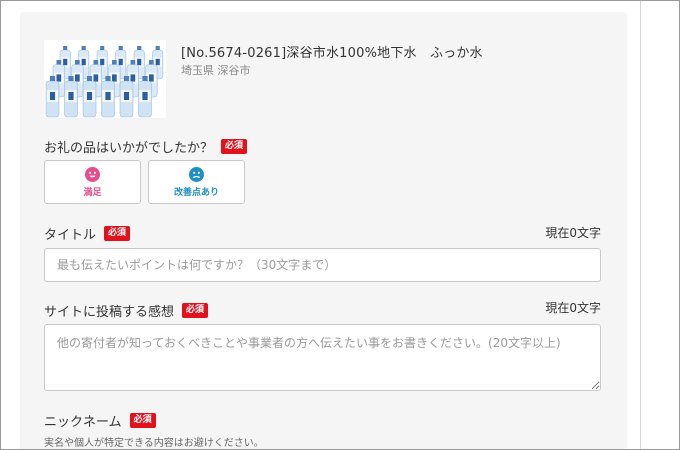  I want to click on title-char-counter: 現在0文字, so click(573, 233).